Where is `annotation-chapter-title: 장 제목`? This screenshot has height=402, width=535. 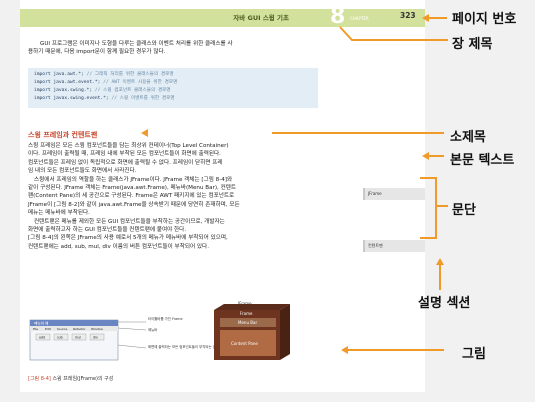
annotation-chapter-title: 장 제목 is located at coordinates (472, 44).